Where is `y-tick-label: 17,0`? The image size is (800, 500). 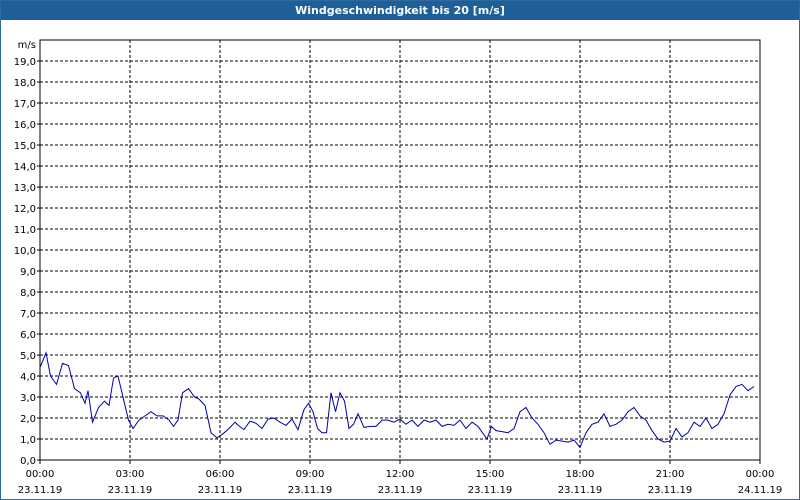 y-tick-label: 17,0 is located at coordinates (25, 104).